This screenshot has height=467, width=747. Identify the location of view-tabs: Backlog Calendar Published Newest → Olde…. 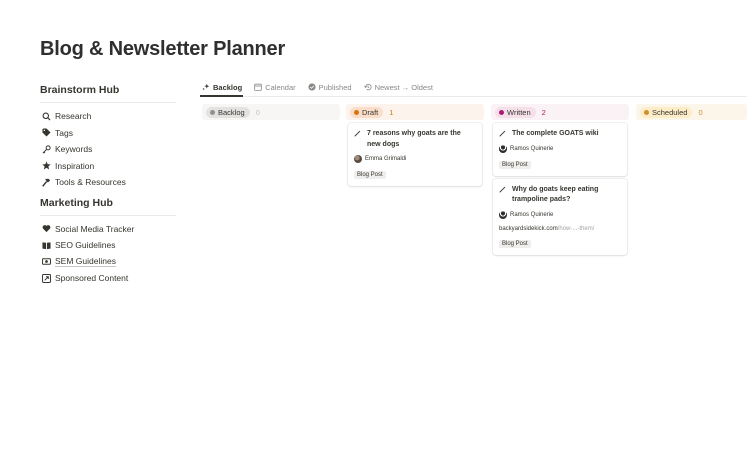
(473, 88).